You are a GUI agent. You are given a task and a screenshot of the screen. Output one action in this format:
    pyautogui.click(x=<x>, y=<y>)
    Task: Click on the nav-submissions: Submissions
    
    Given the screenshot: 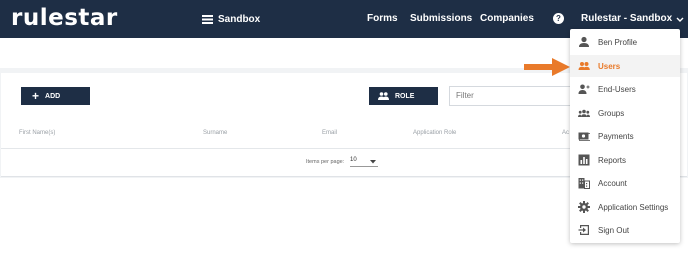 What is the action you would take?
    pyautogui.click(x=441, y=19)
    